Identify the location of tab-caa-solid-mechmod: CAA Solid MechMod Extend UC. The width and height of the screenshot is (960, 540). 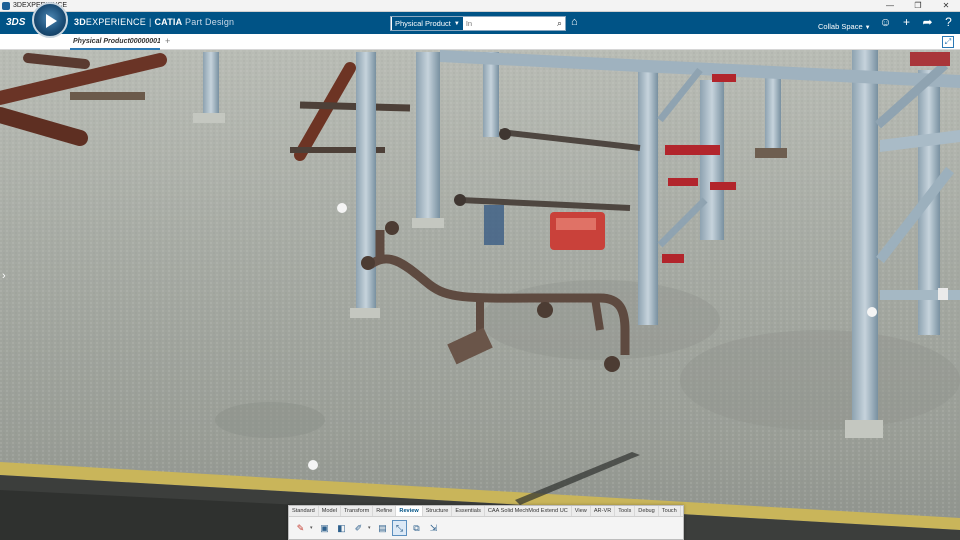
(528, 511).